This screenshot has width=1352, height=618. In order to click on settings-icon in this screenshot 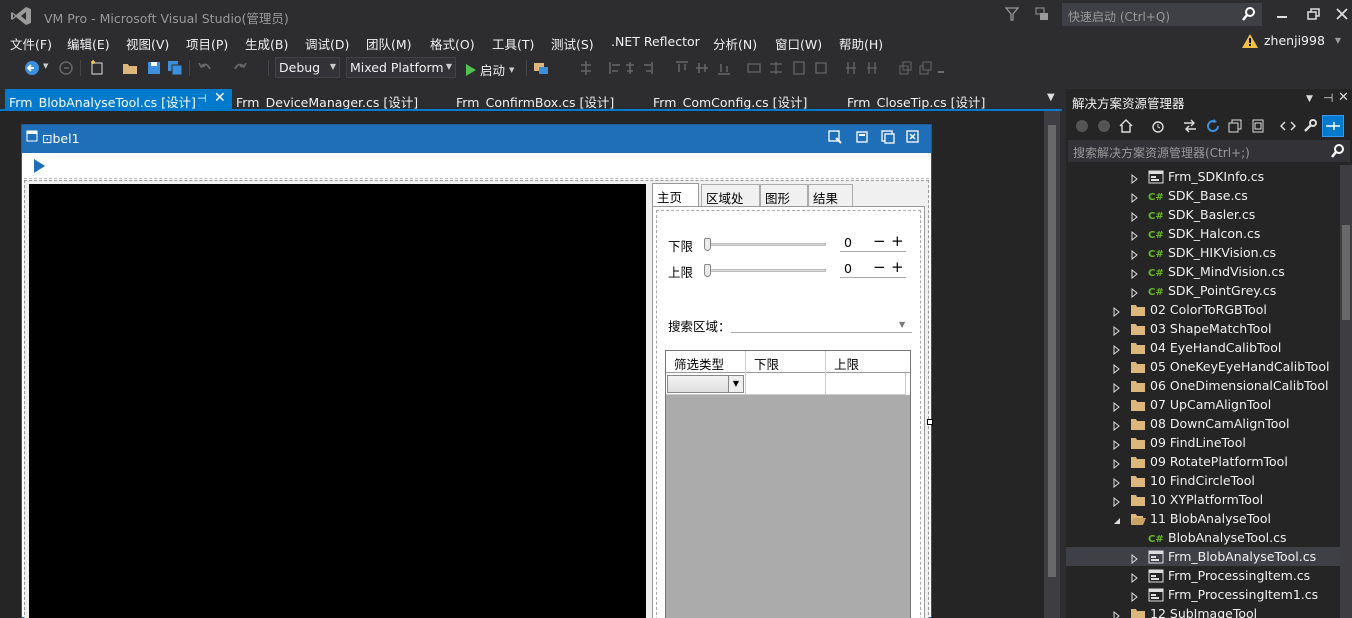, I will do `click(835, 137)`.